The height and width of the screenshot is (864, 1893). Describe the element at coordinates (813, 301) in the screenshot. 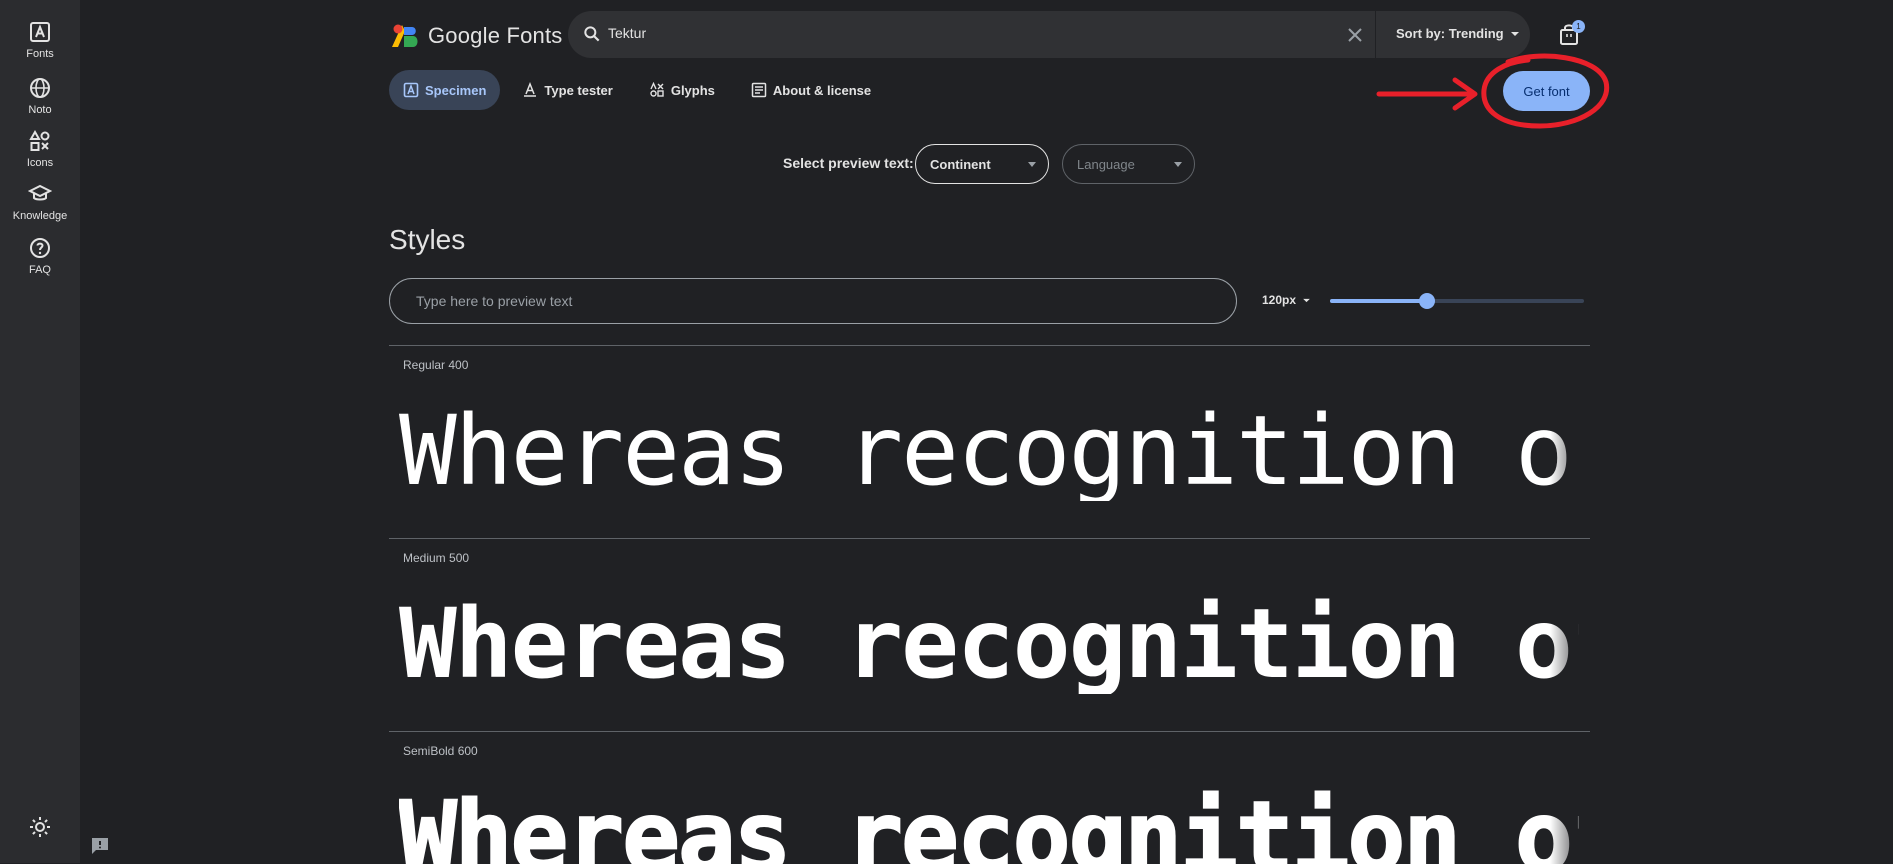

I see `preview-text-input` at that location.